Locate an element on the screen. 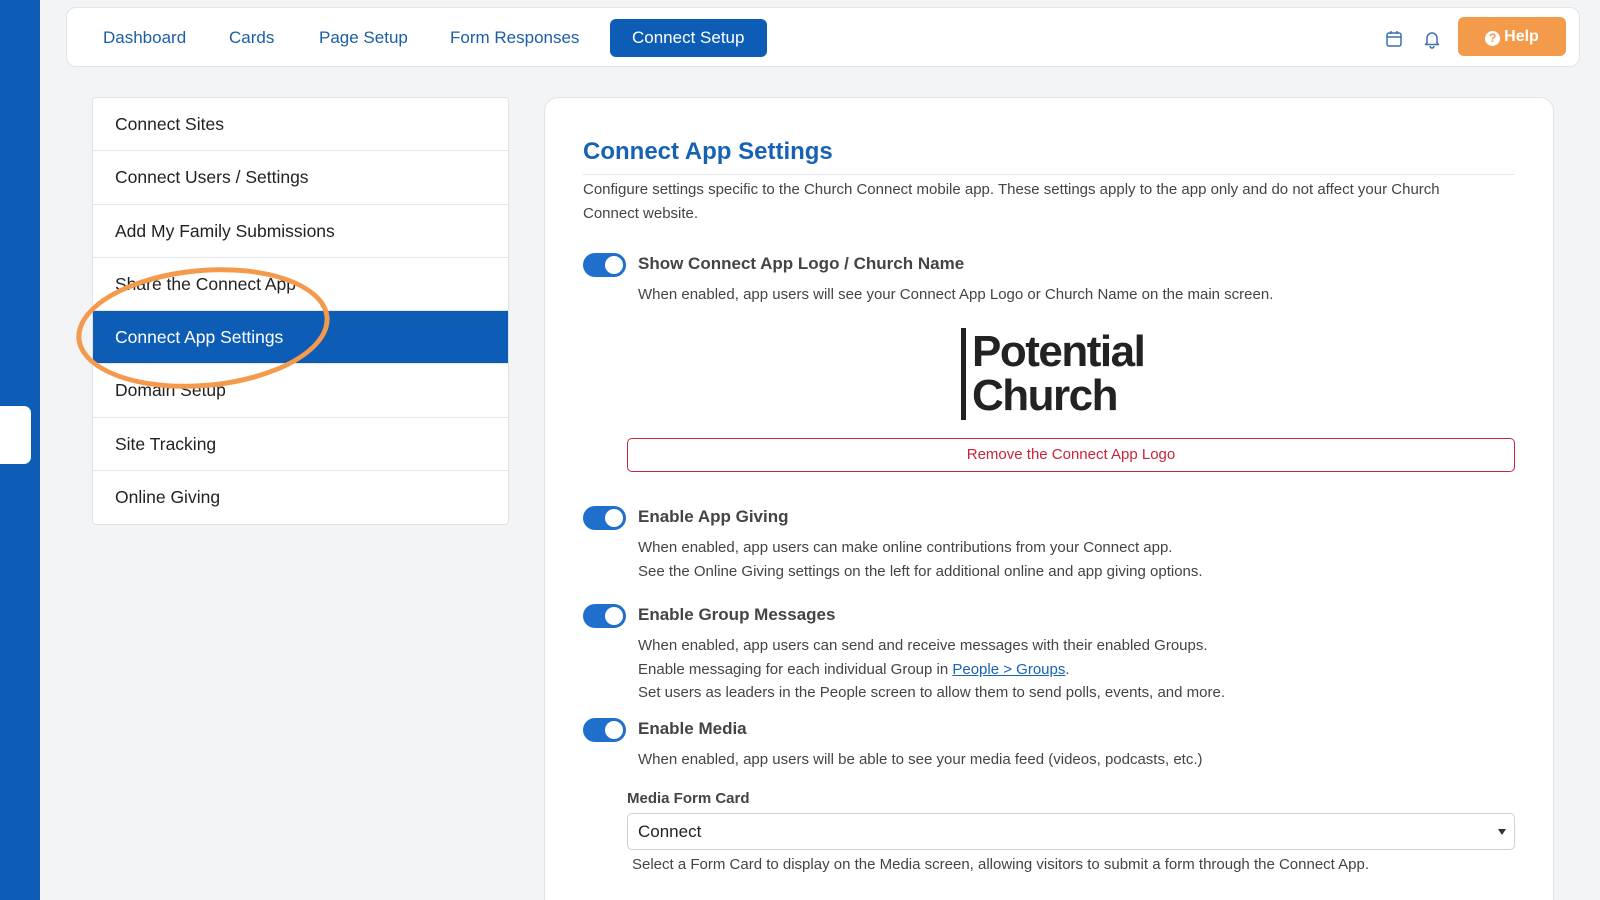 The image size is (1600, 900). question-circle-icon: ? is located at coordinates (1493, 38).